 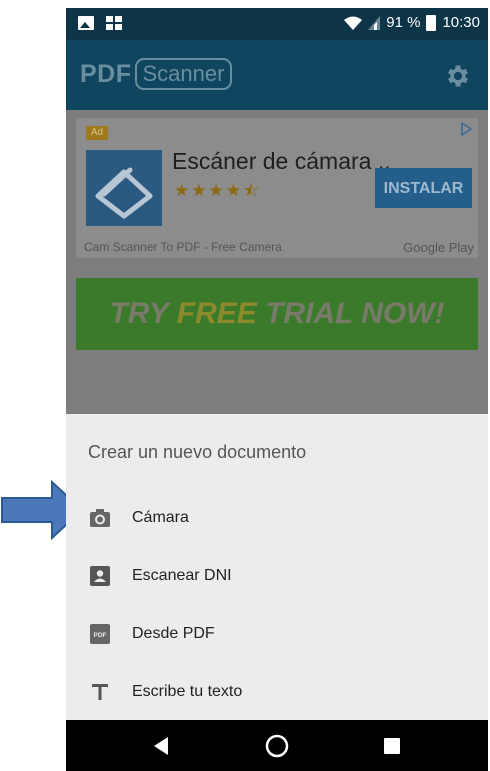 I want to click on recents-button, so click(x=392, y=745).